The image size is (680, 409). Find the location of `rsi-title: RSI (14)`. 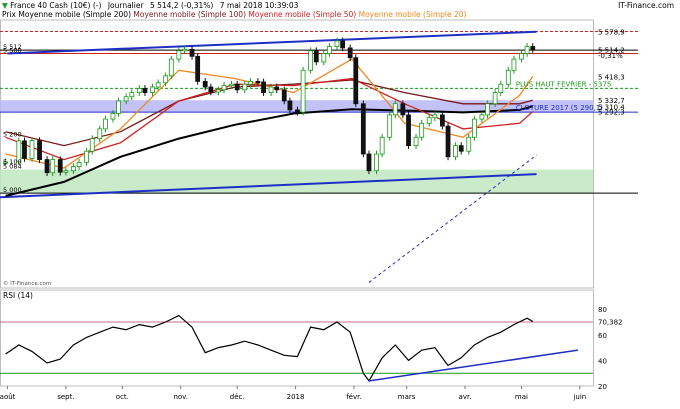

rsi-title: RSI (14) is located at coordinates (18, 295).